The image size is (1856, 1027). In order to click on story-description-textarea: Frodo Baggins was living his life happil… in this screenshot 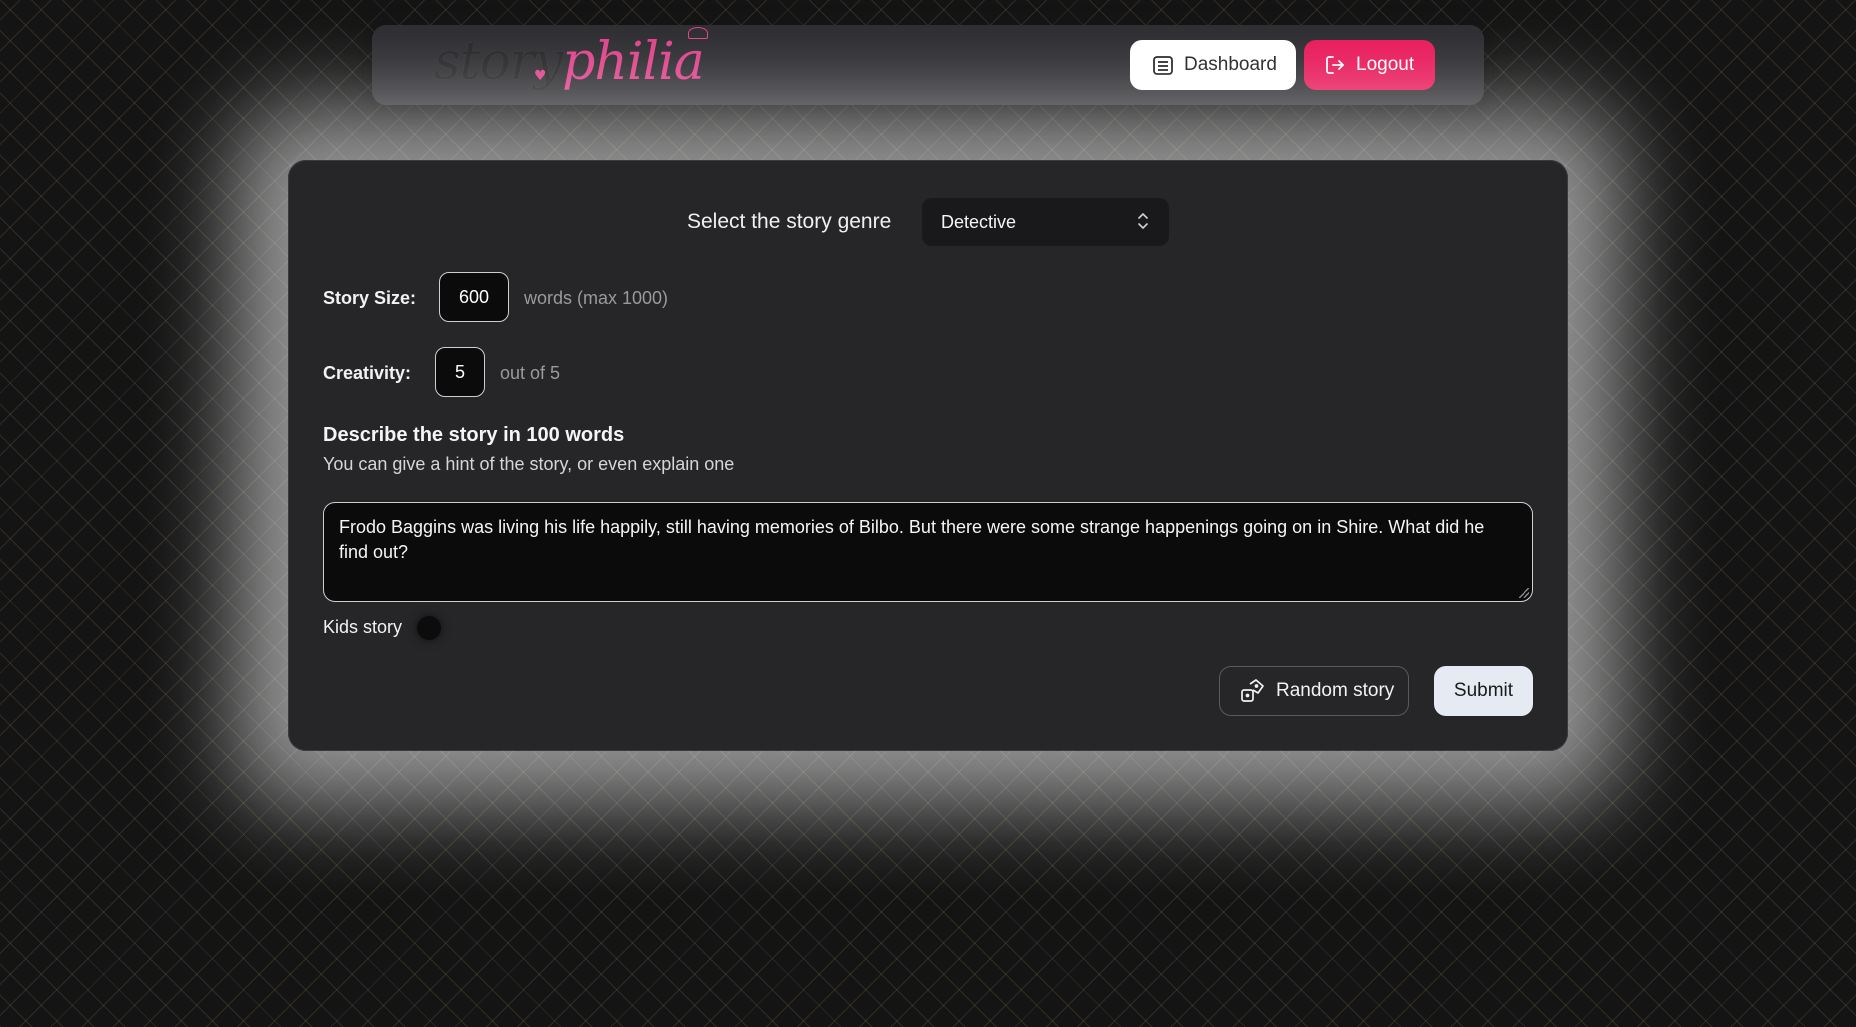, I will do `click(928, 552)`.